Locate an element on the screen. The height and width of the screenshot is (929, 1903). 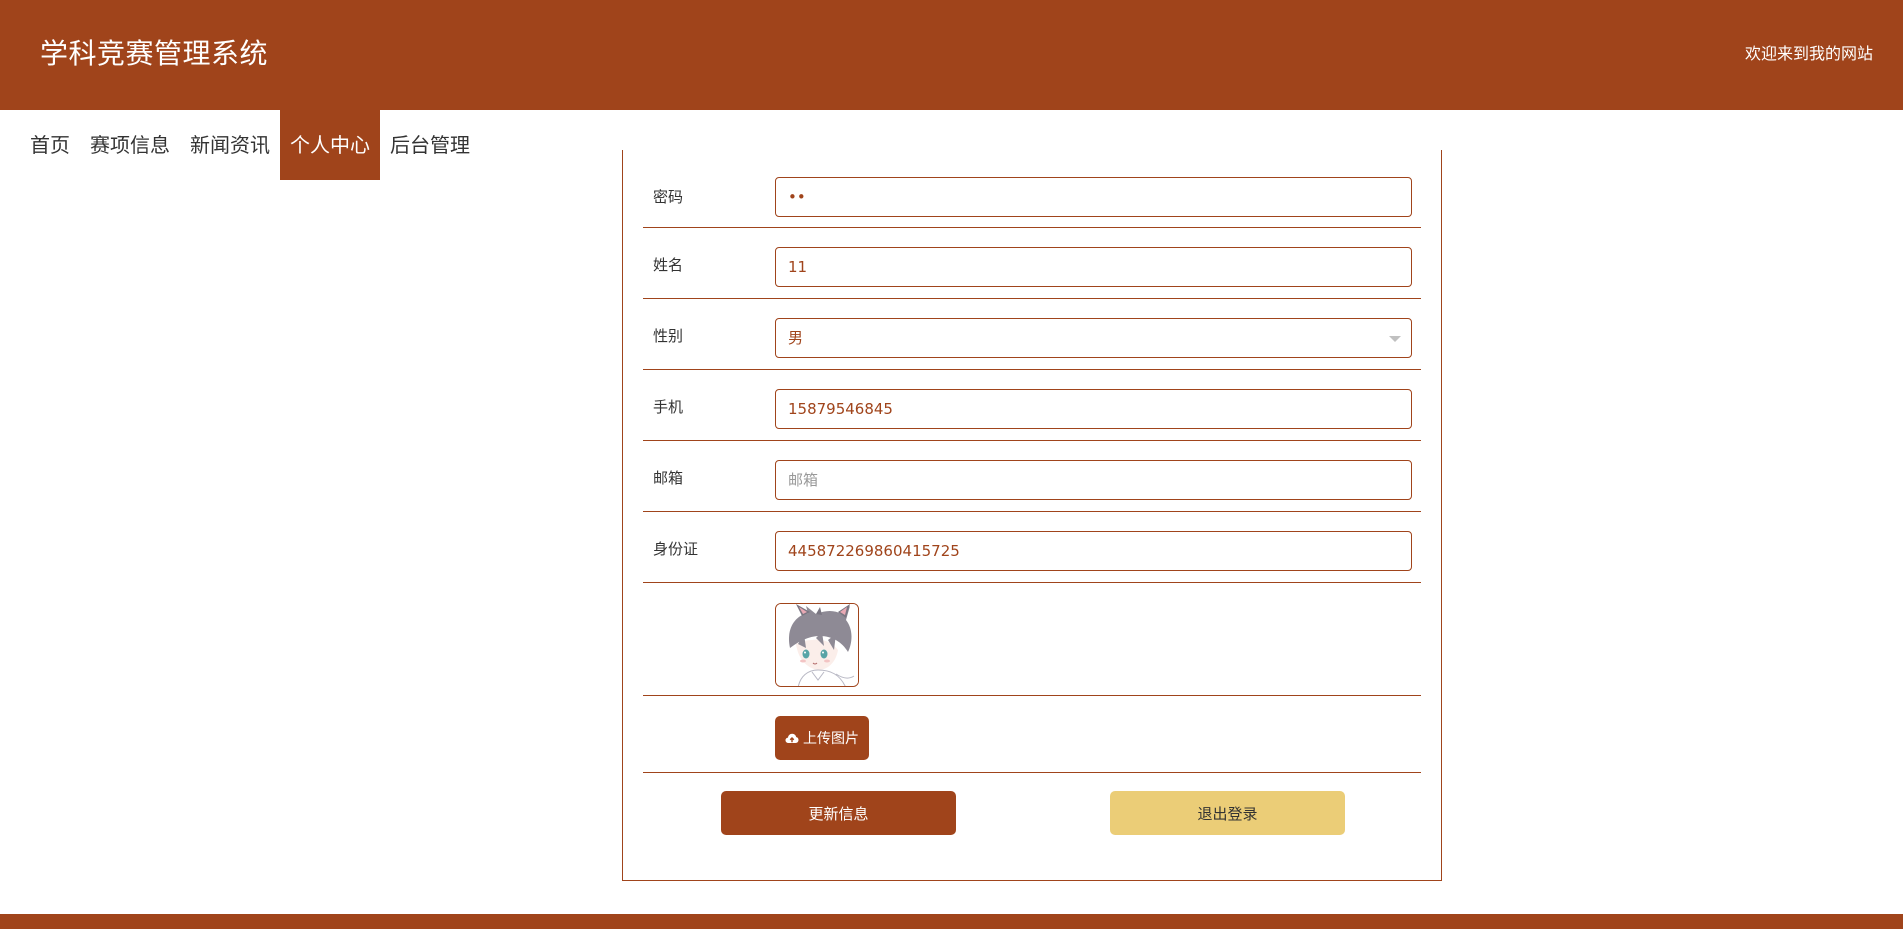
welcome-text: 欢迎来到我的网站 is located at coordinates (1808, 53).